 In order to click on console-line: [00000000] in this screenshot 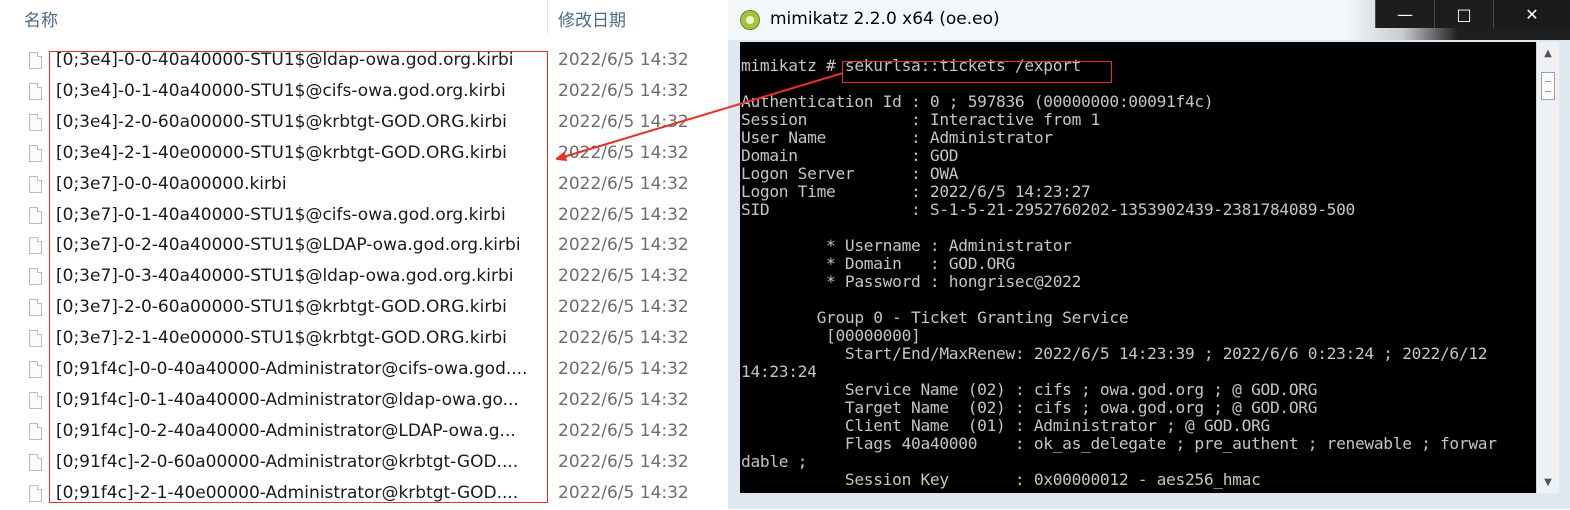, I will do `click(831, 335)`.